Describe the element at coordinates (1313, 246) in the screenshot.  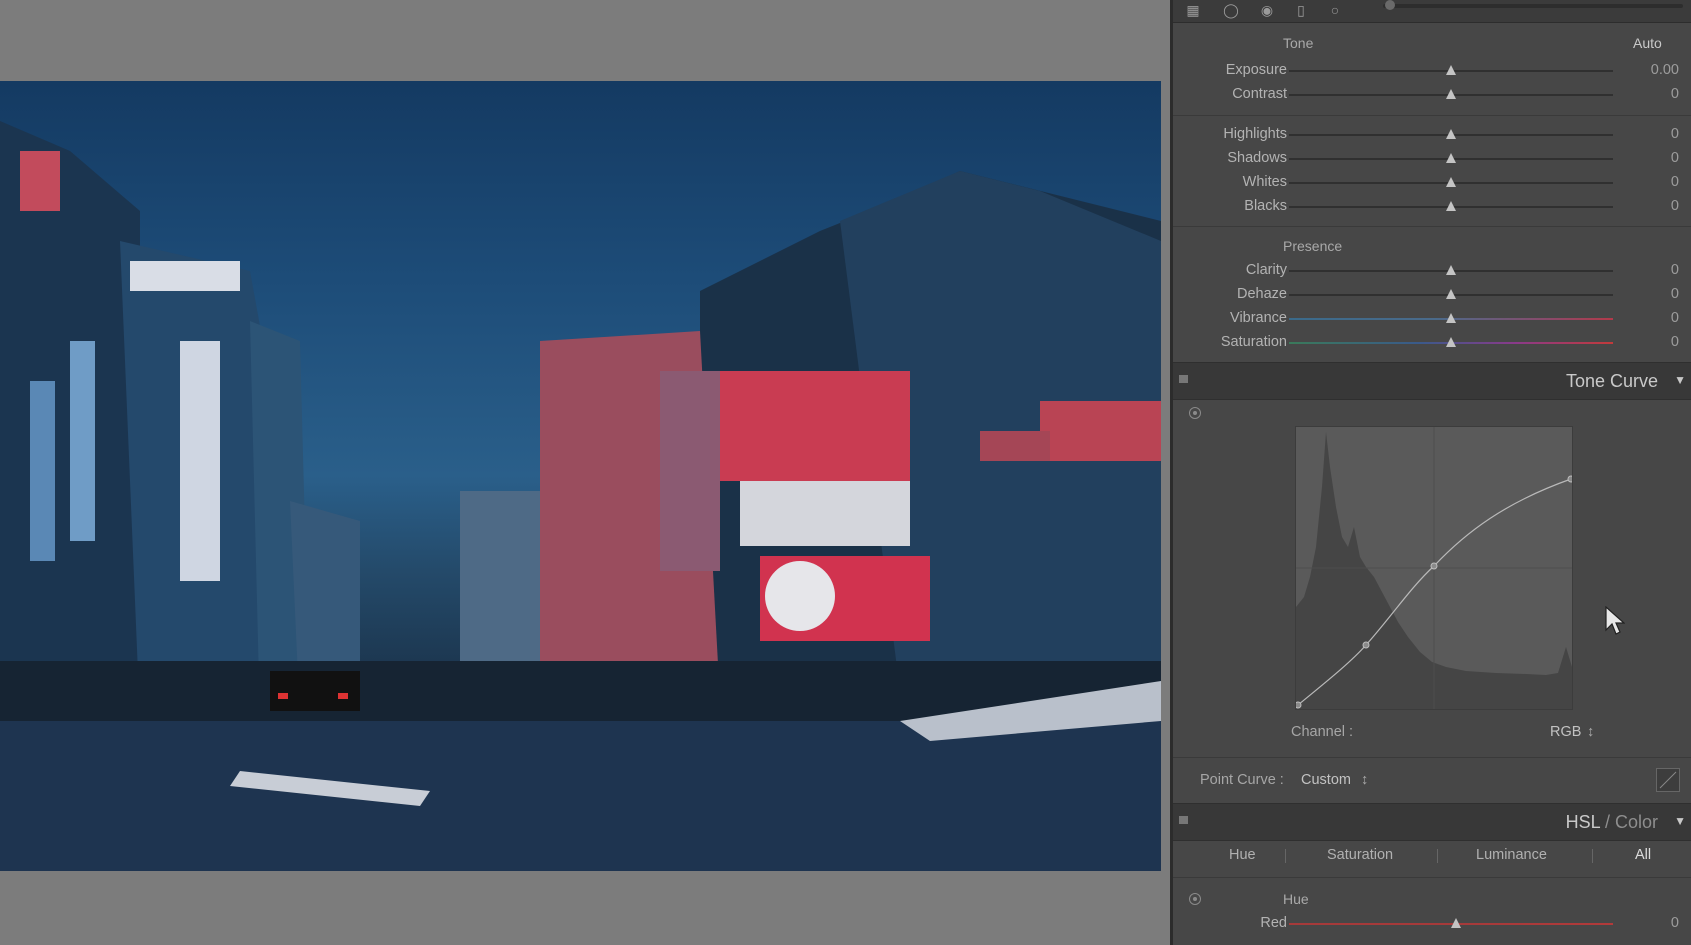
I see `presence-section-label: Presence` at that location.